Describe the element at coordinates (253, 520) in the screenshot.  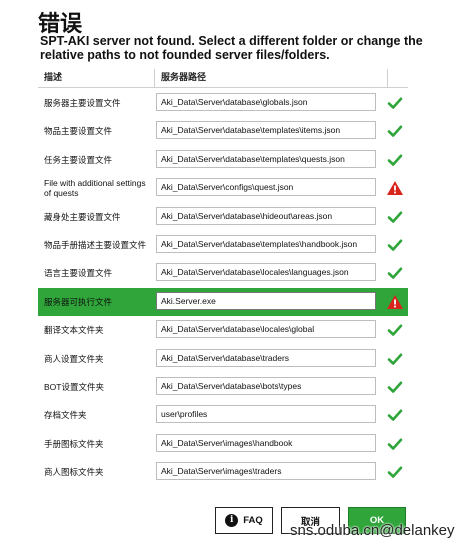
I see `faq-button-label: FAQ` at that location.